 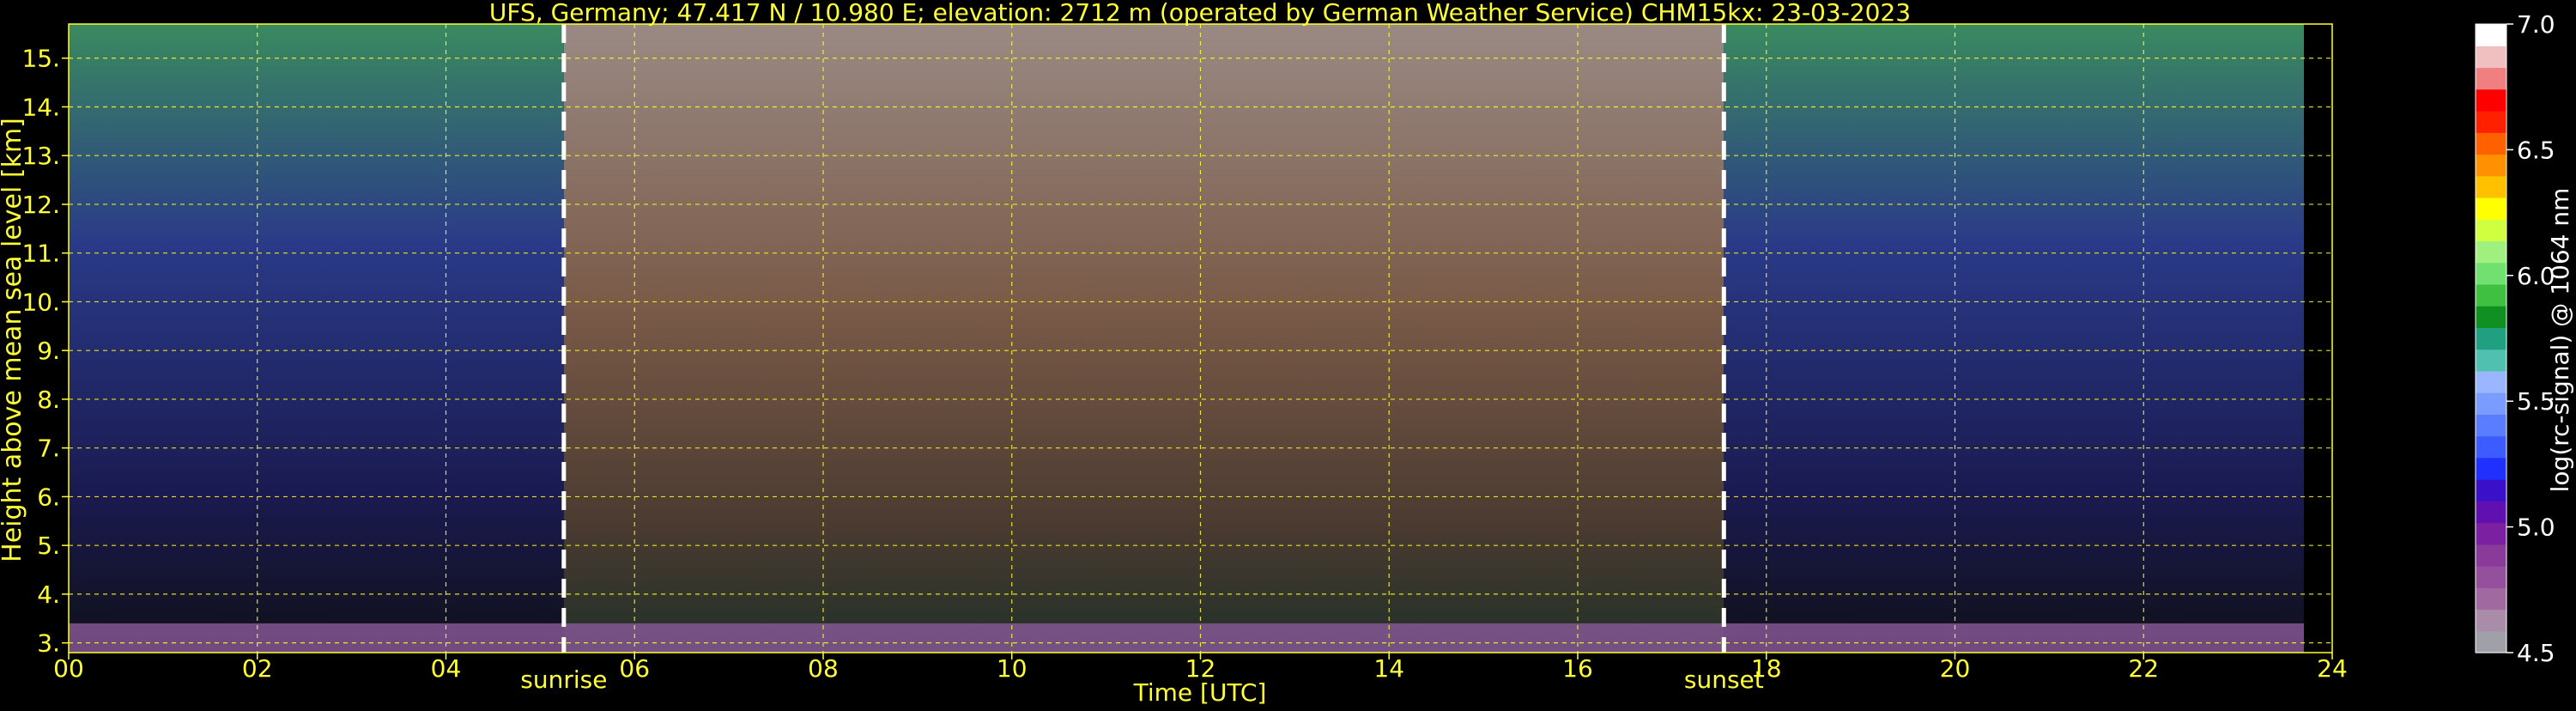 I want to click on x-tick-label: 24, so click(x=2332, y=668).